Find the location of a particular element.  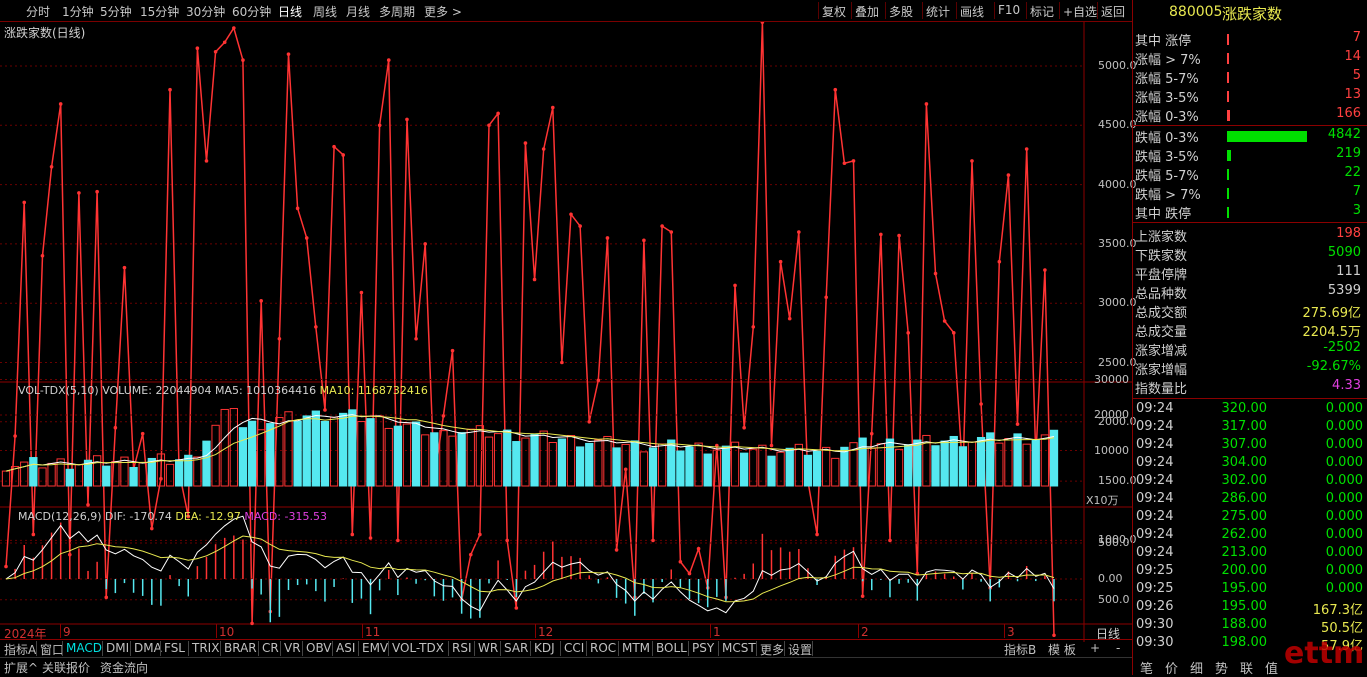

toolbar-action-button: +自选 is located at coordinates (1080, 11).